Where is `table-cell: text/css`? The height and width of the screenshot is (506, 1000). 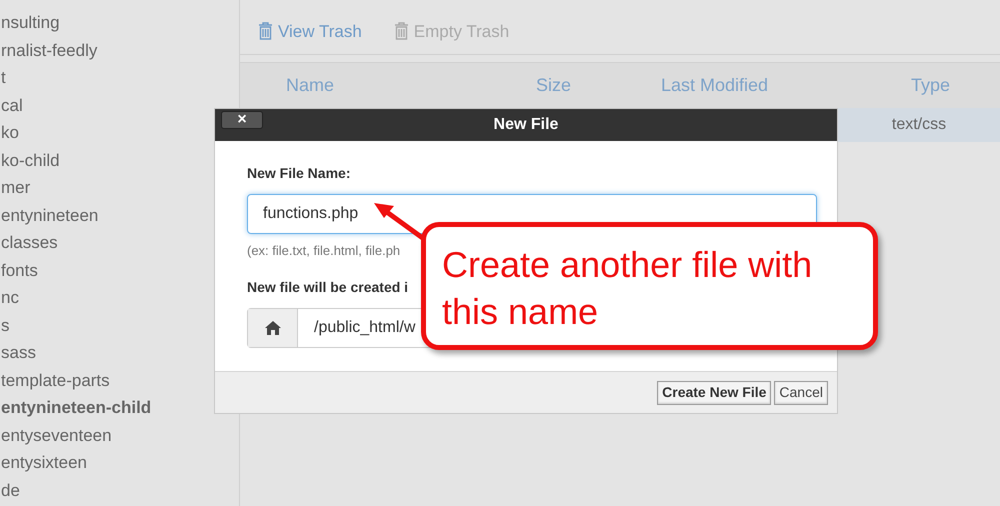
table-cell: text/css is located at coordinates (919, 125).